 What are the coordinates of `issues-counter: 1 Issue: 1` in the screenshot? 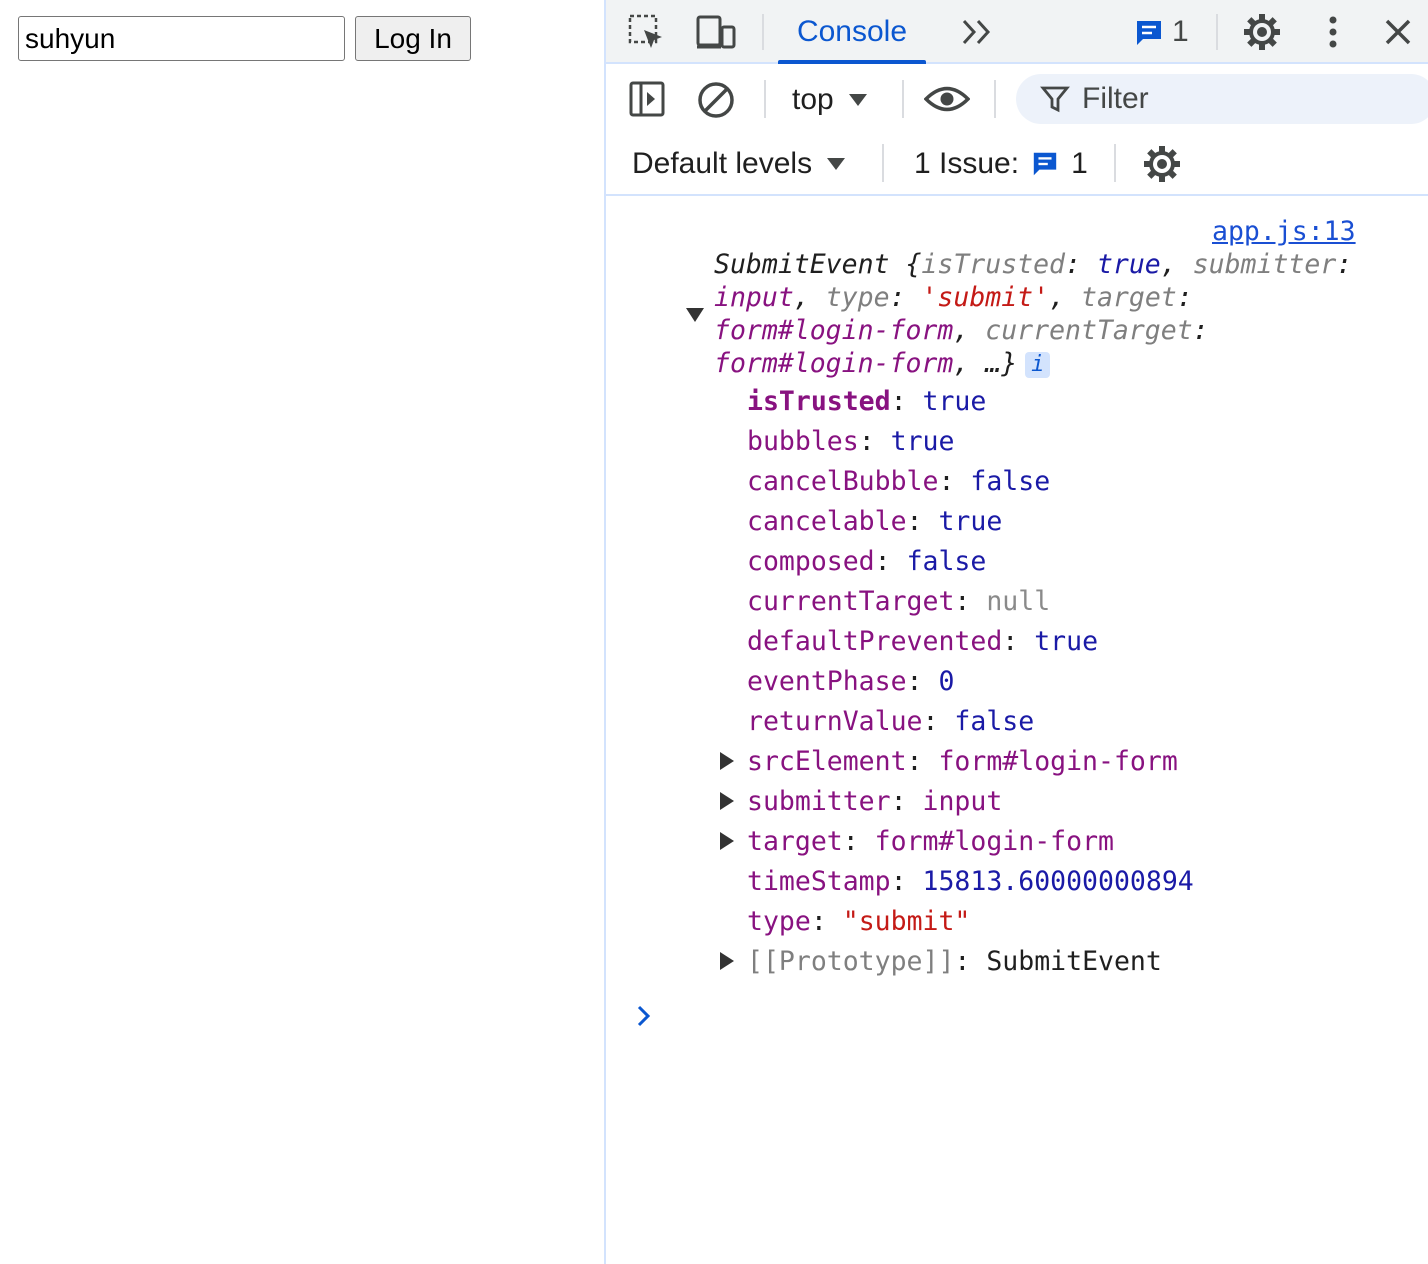 It's located at (1001, 164).